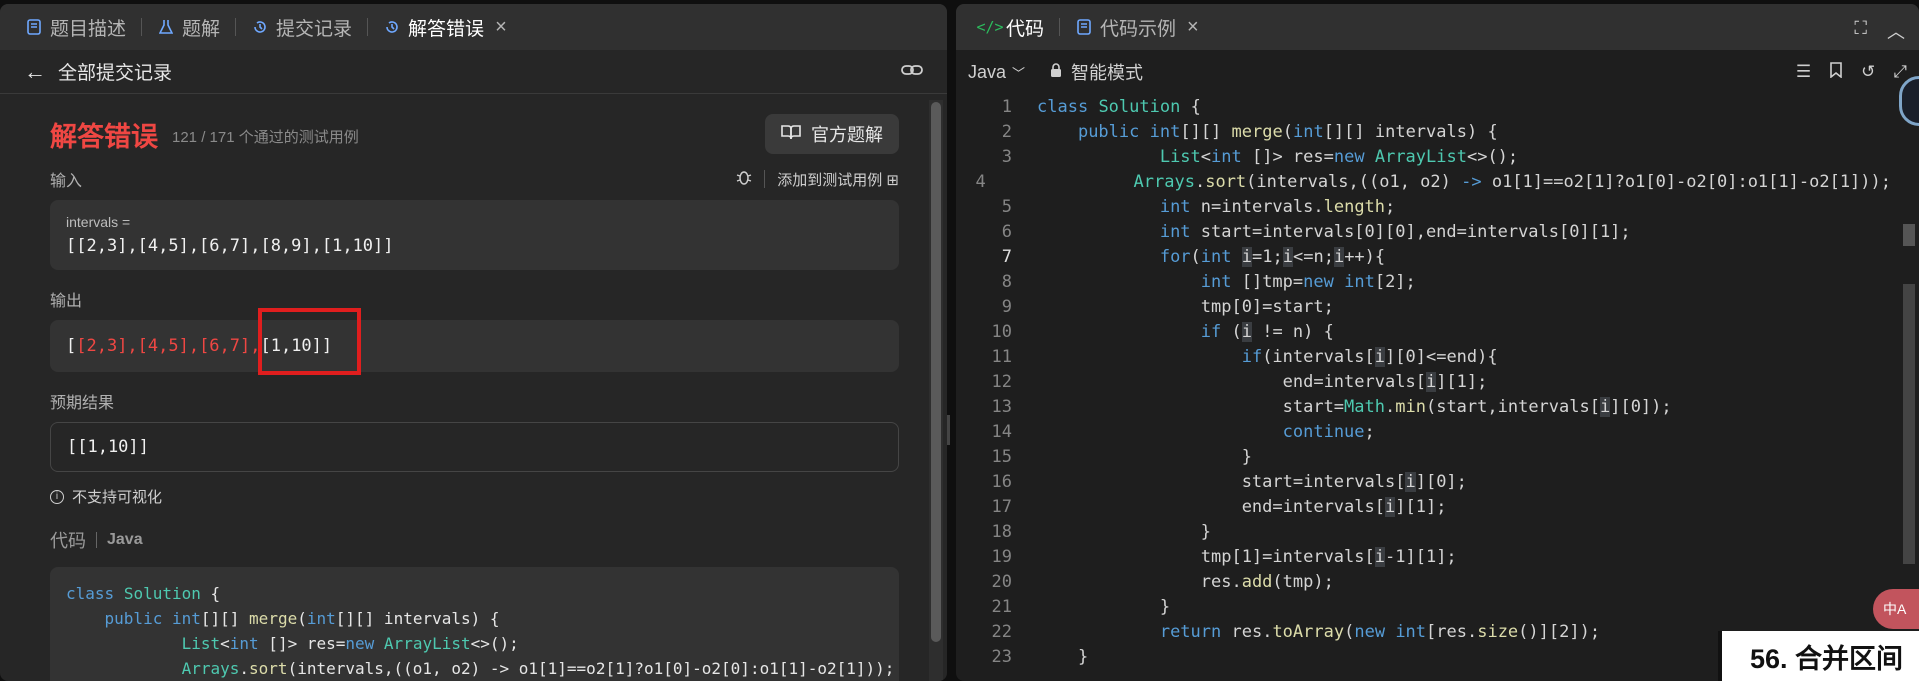 This screenshot has width=1919, height=681. What do you see at coordinates (1006, 256) in the screenshot?
I see `line-number: 7` at bounding box center [1006, 256].